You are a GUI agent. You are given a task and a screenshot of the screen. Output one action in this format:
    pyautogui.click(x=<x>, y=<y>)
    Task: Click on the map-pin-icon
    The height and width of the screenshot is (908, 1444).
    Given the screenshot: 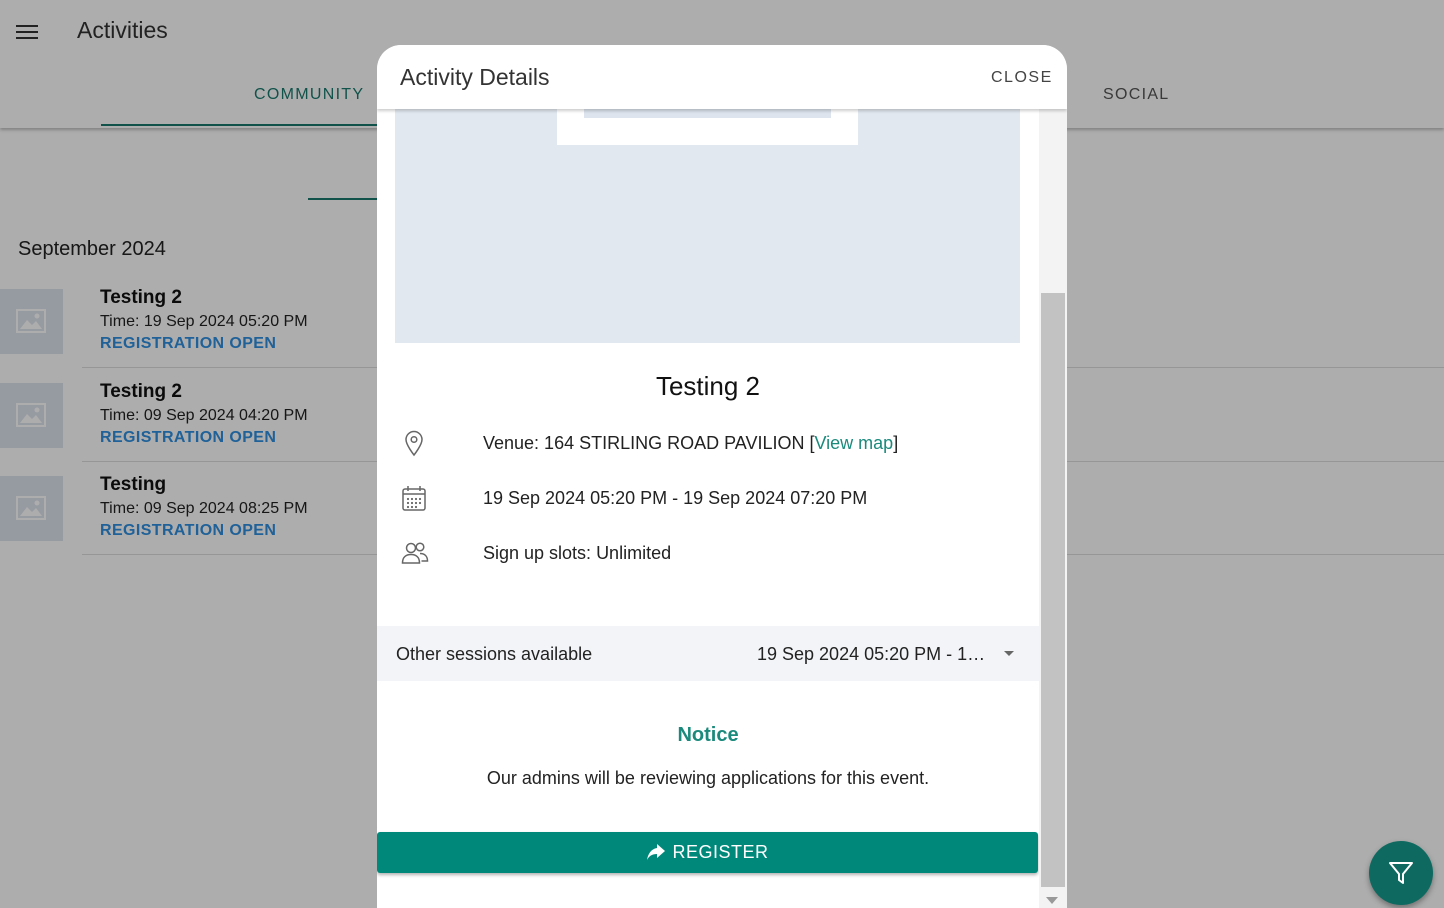 What is the action you would take?
    pyautogui.click(x=414, y=443)
    